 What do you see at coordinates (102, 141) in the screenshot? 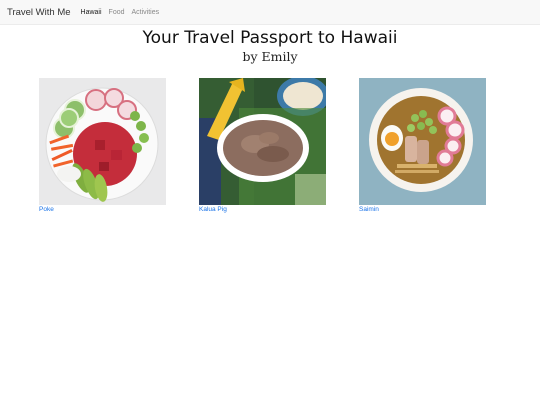
I see `poke-bowl-image` at bounding box center [102, 141].